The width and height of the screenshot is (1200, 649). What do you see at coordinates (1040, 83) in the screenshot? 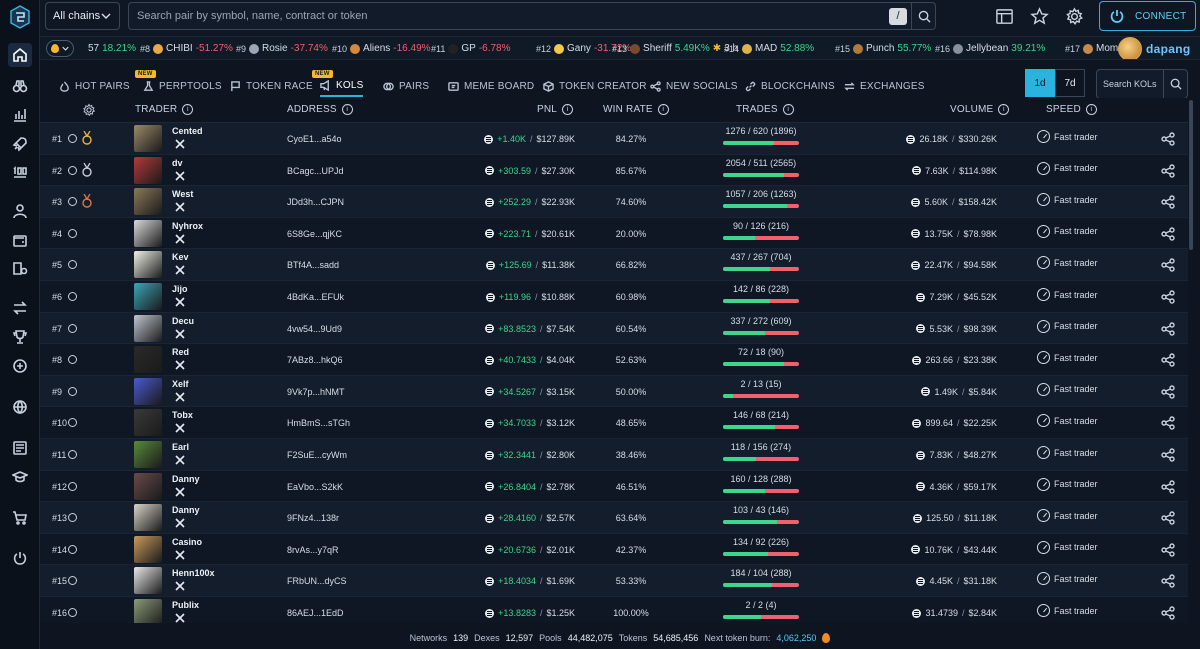
I see `period-1d-button: 1d` at bounding box center [1040, 83].